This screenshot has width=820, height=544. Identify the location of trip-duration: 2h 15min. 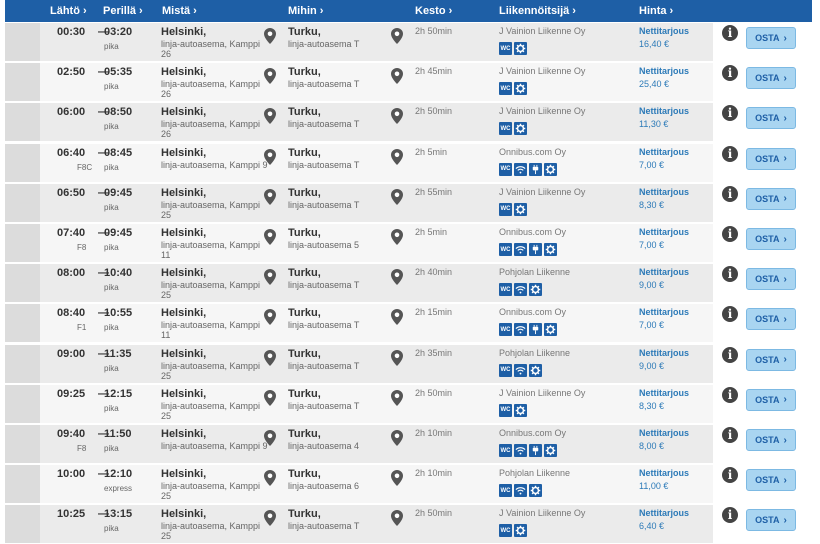
(434, 312).